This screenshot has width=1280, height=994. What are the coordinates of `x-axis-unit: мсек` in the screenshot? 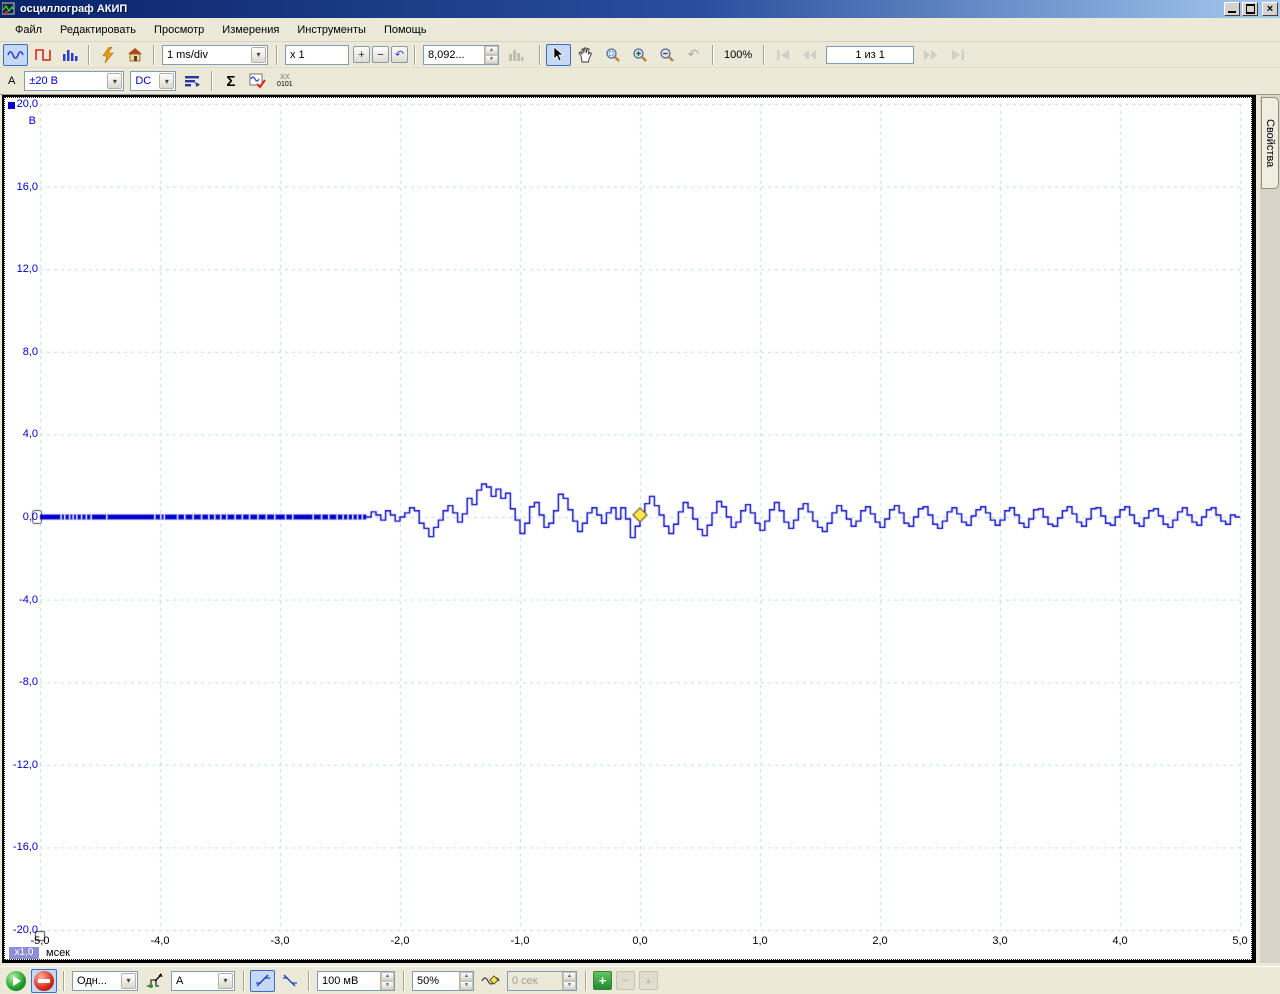 It's located at (58, 953).